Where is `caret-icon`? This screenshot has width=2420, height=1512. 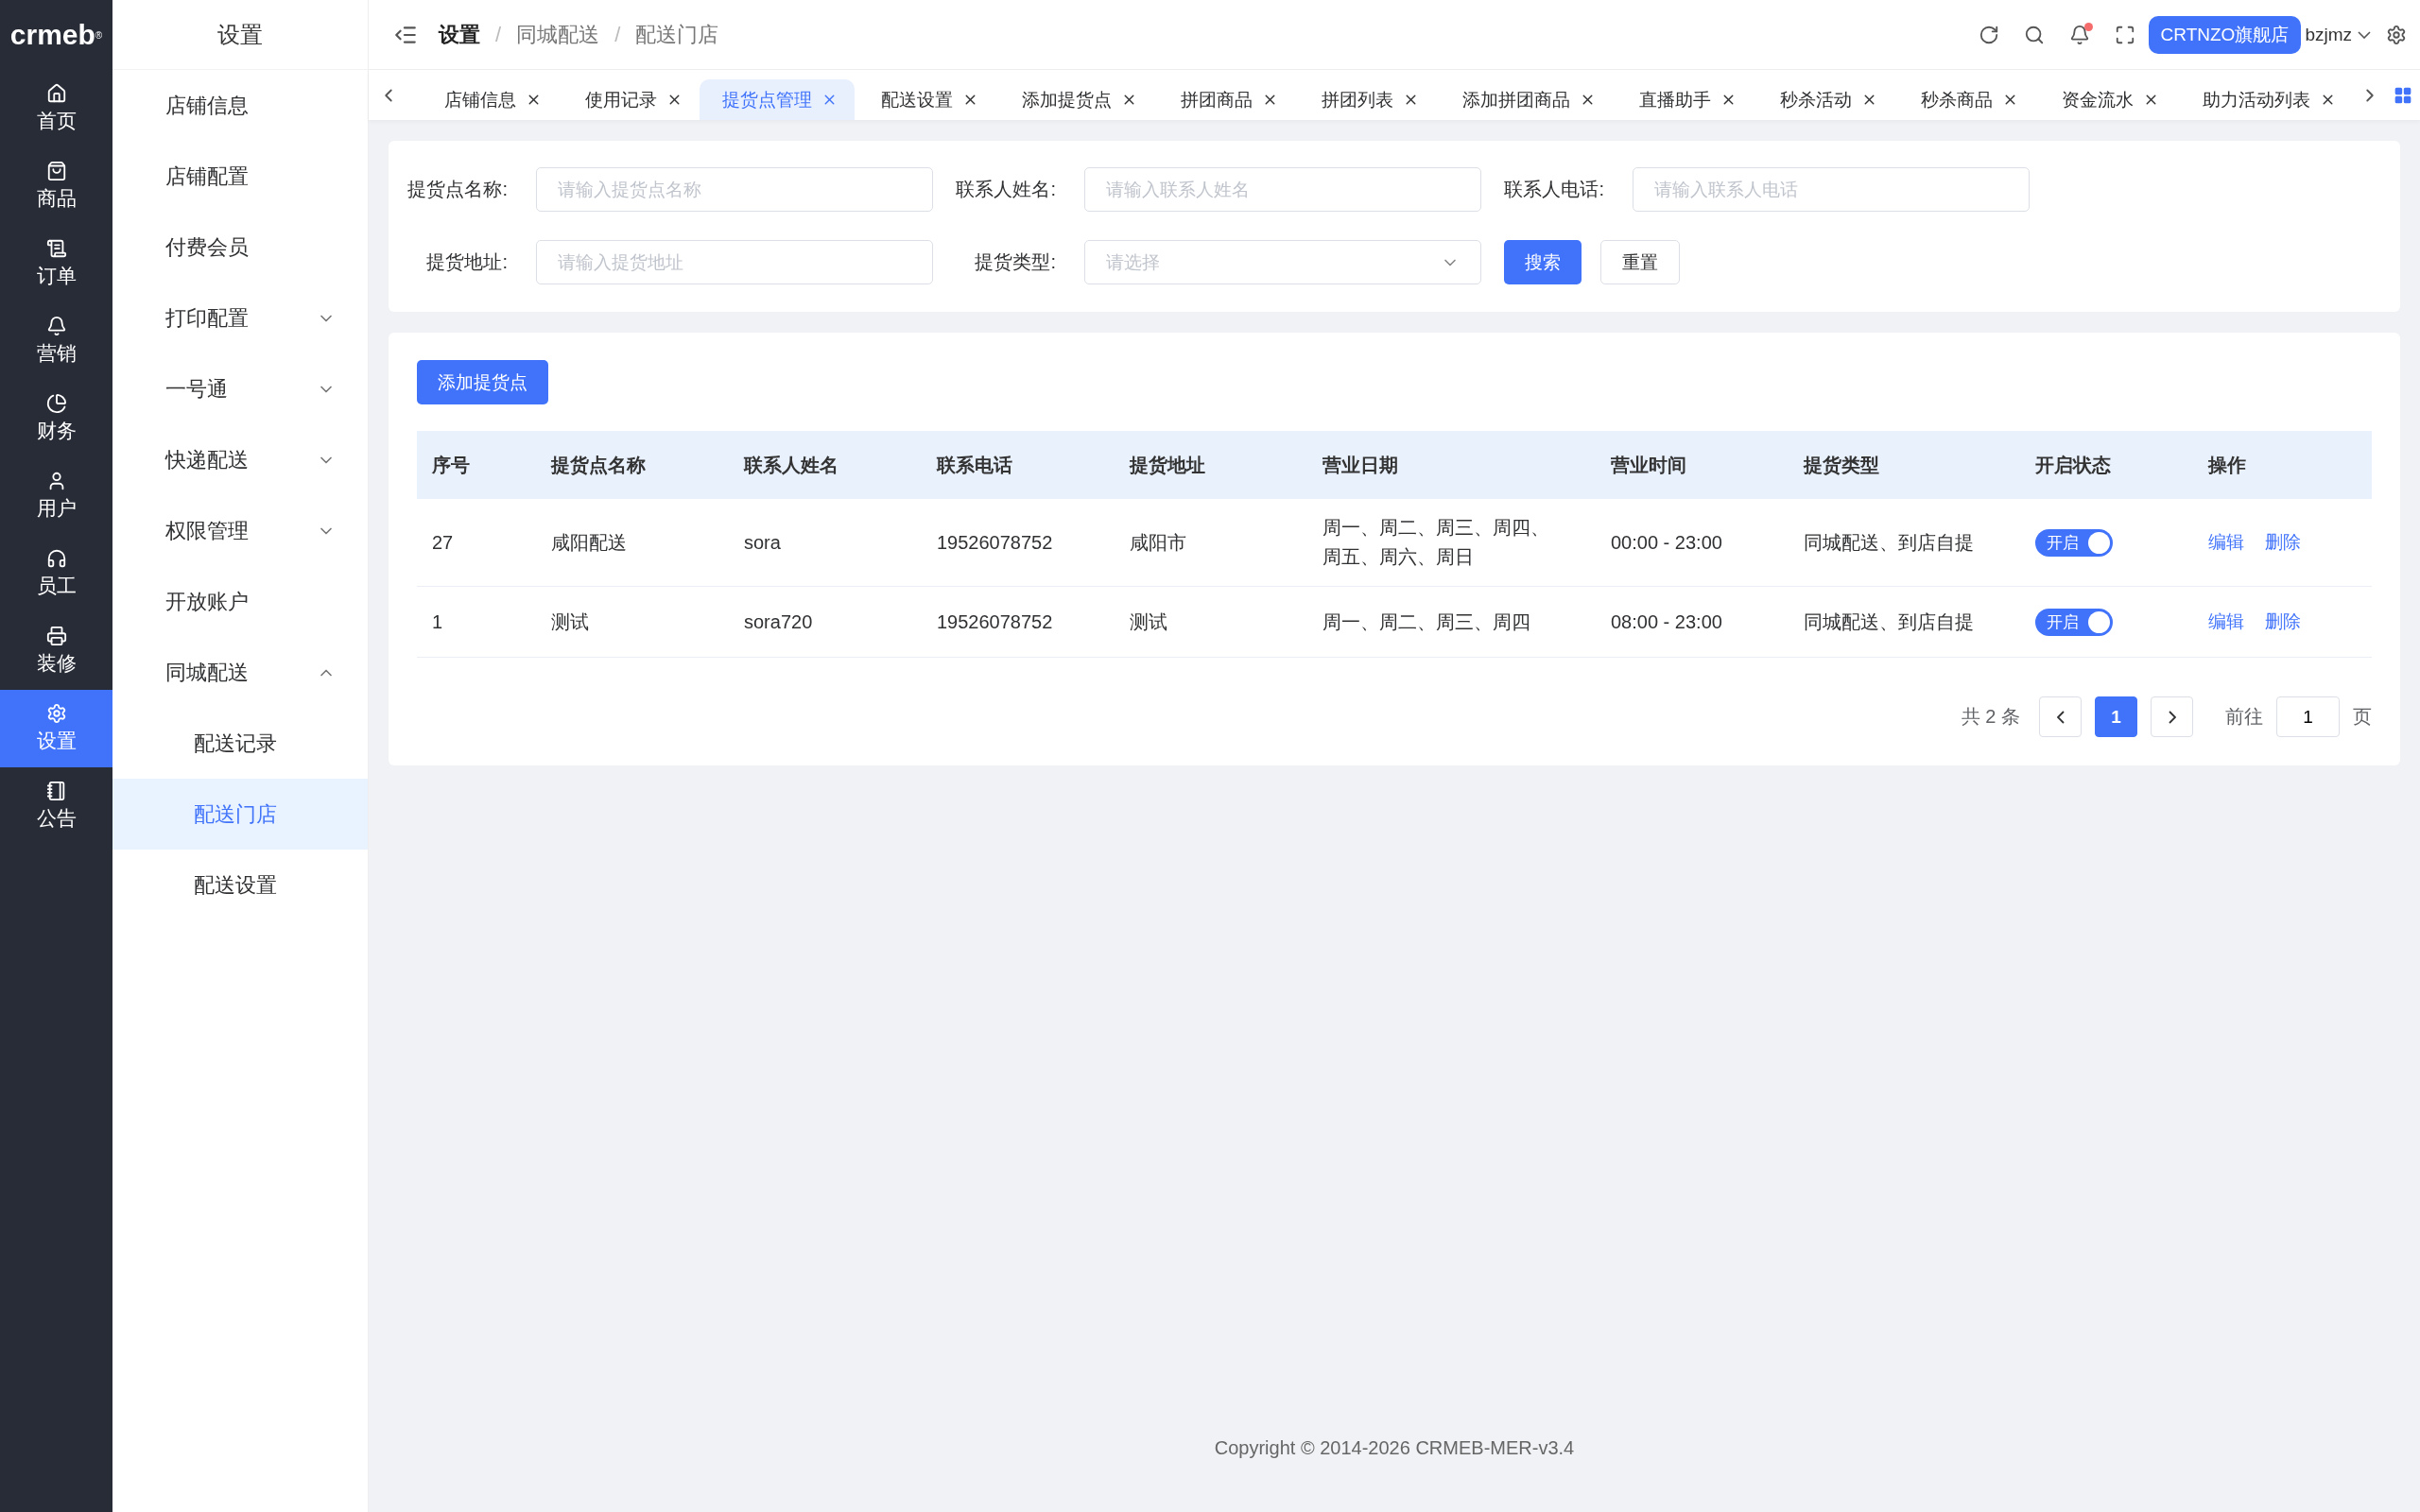
caret-icon is located at coordinates (2364, 34).